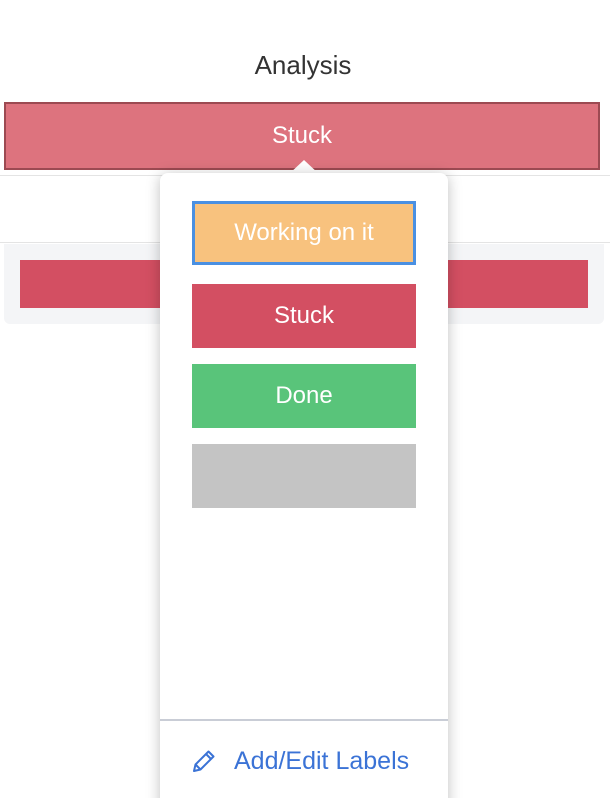 The width and height of the screenshot is (610, 798). I want to click on column-title: Analysis, so click(303, 65).